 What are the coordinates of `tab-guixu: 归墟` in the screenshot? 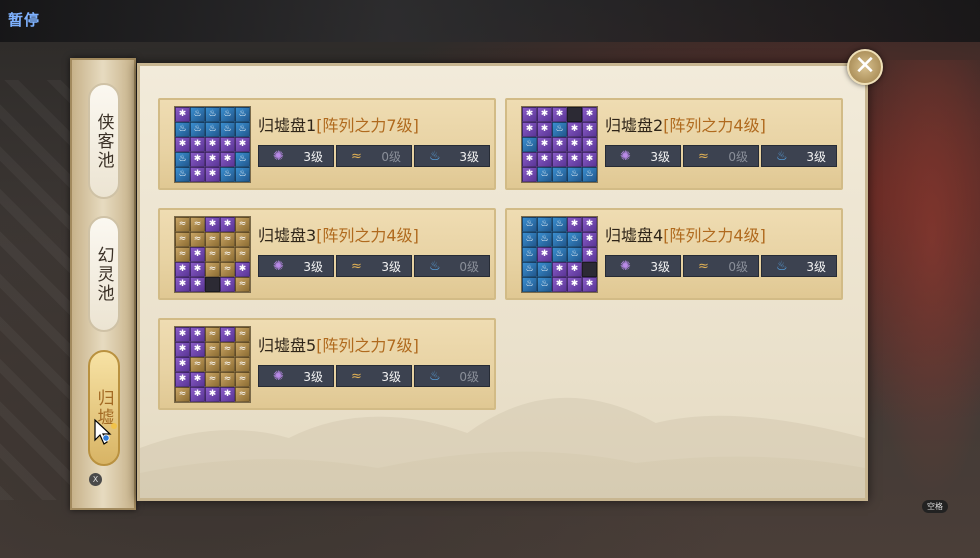 It's located at (104, 408).